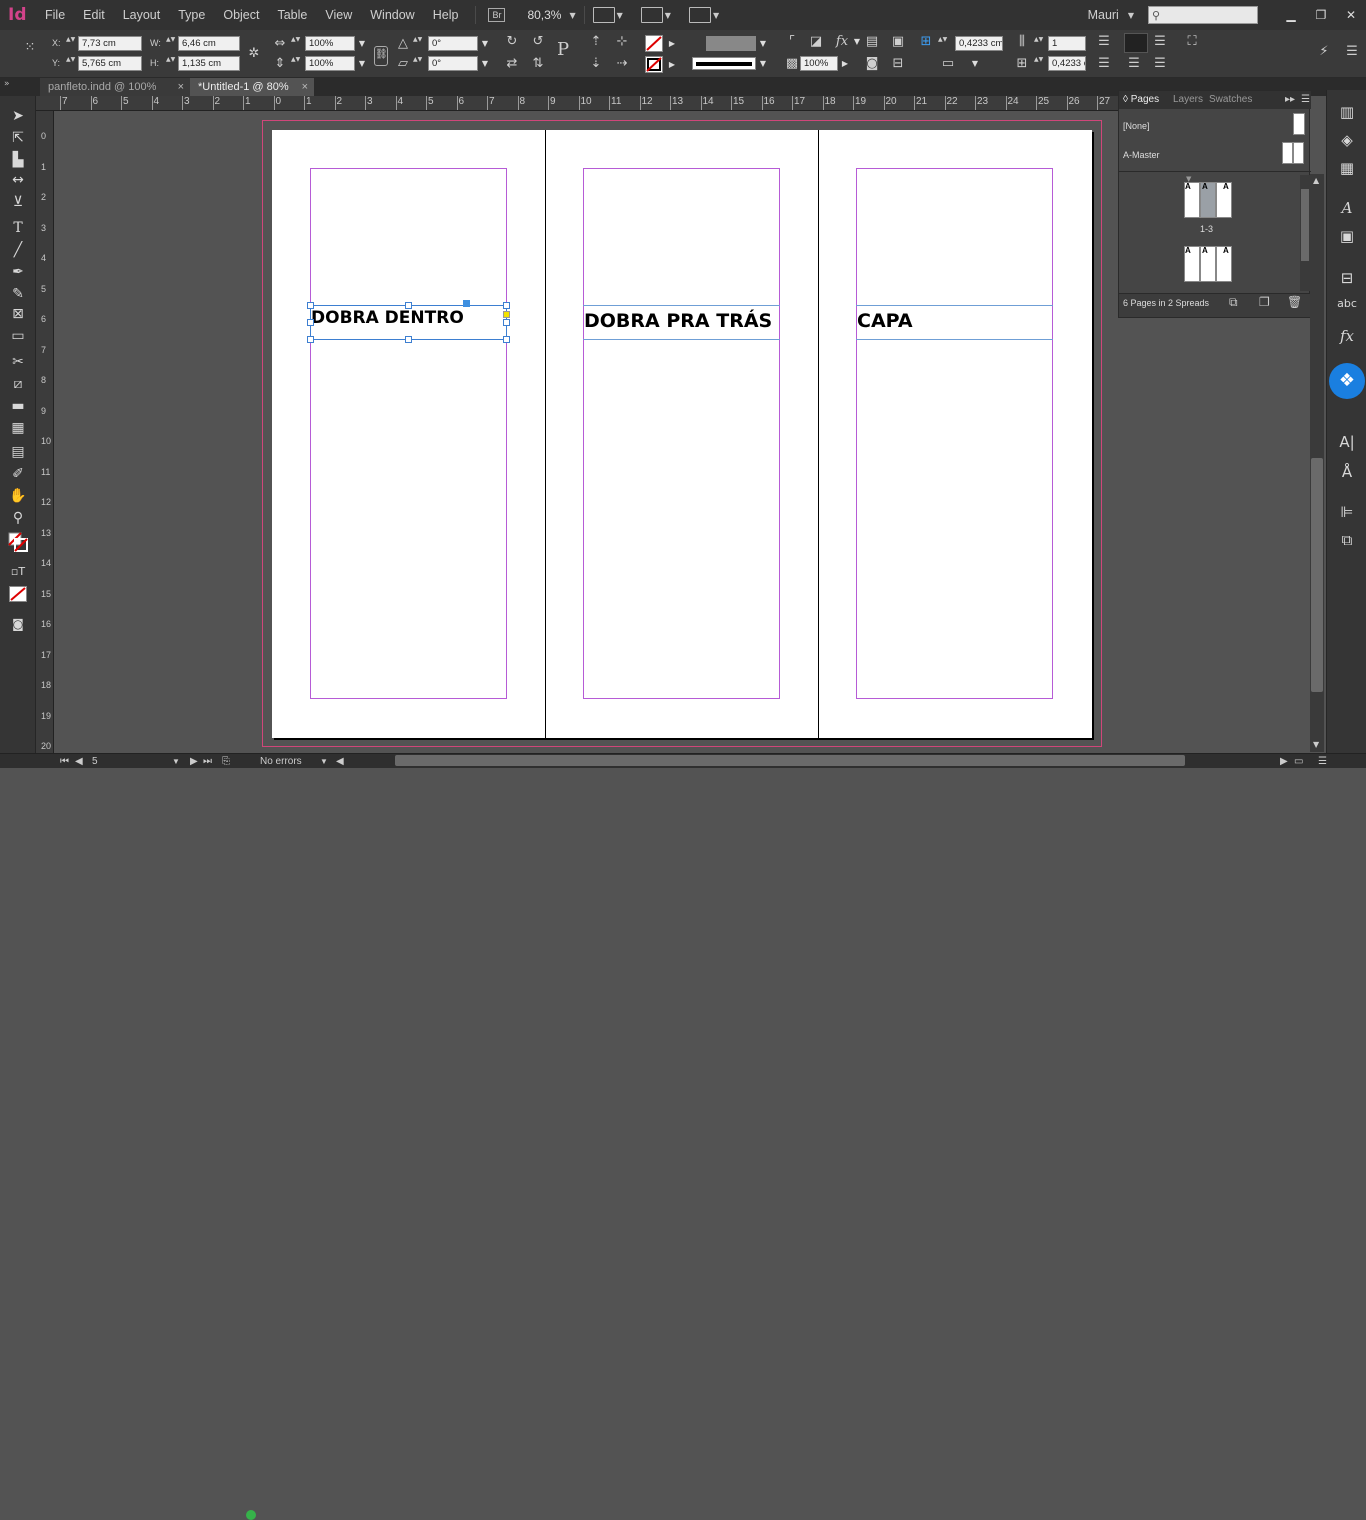 The height and width of the screenshot is (1520, 1366). Describe the element at coordinates (948, 64) in the screenshot. I see `stroke-style-icon: ▭` at that location.